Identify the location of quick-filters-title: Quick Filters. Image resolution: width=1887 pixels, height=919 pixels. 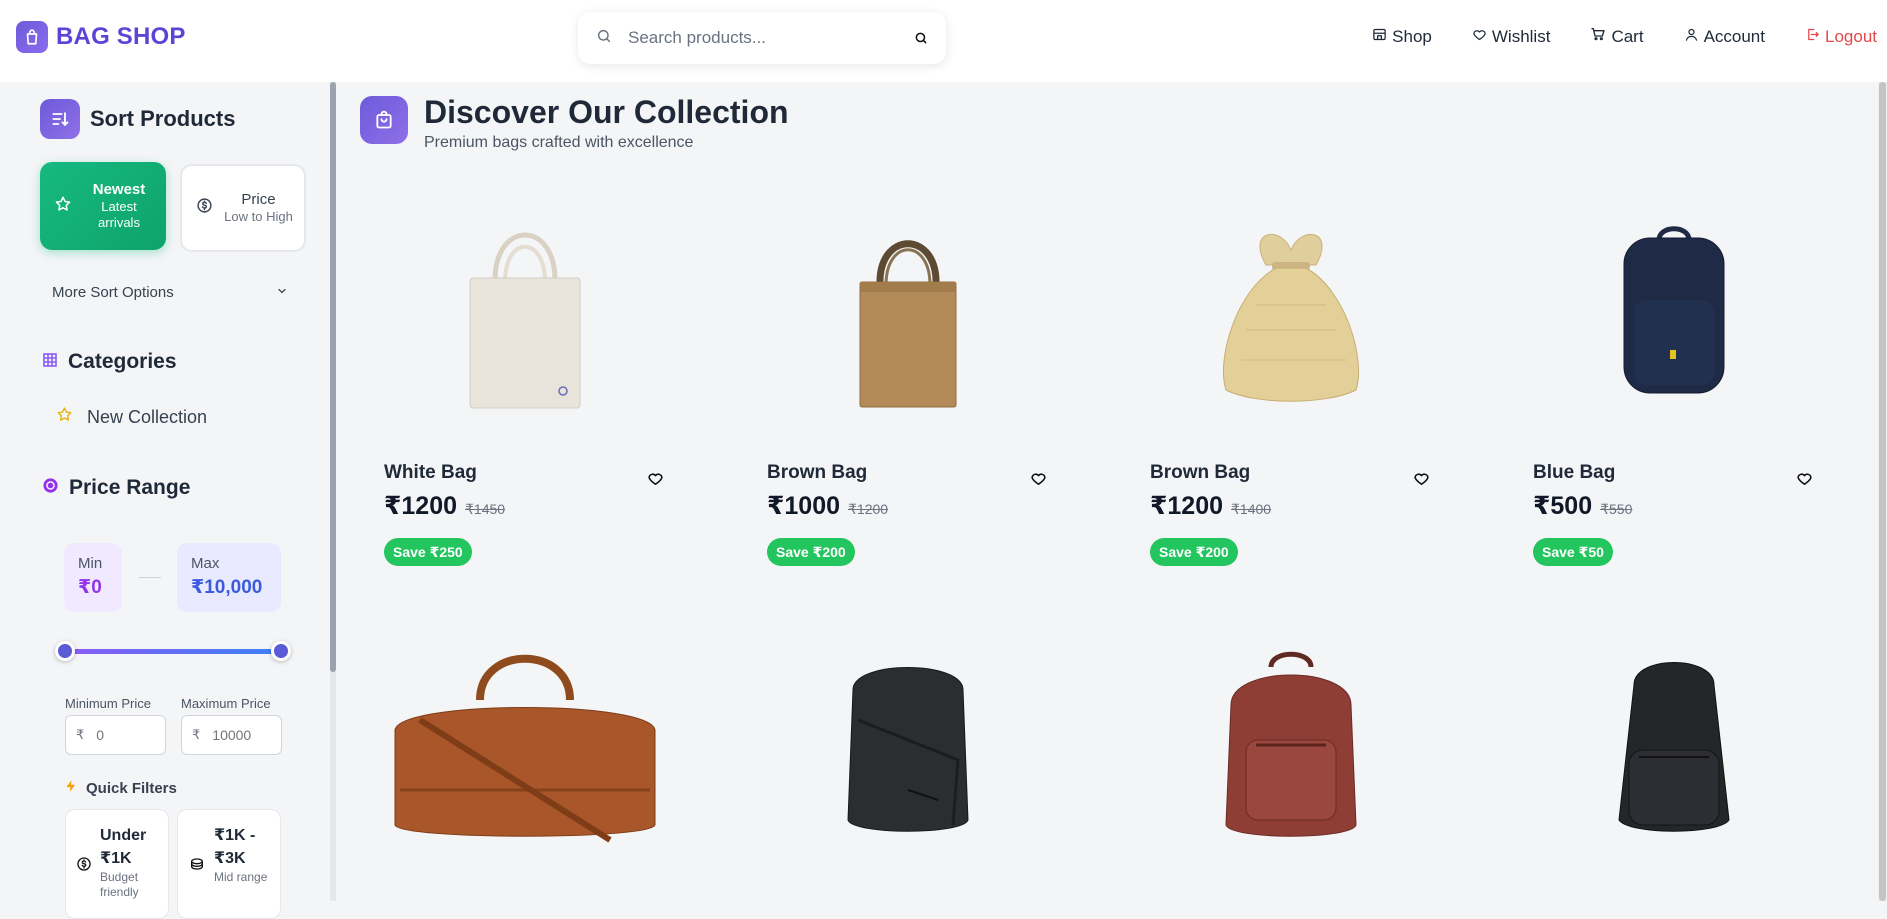
(131, 788).